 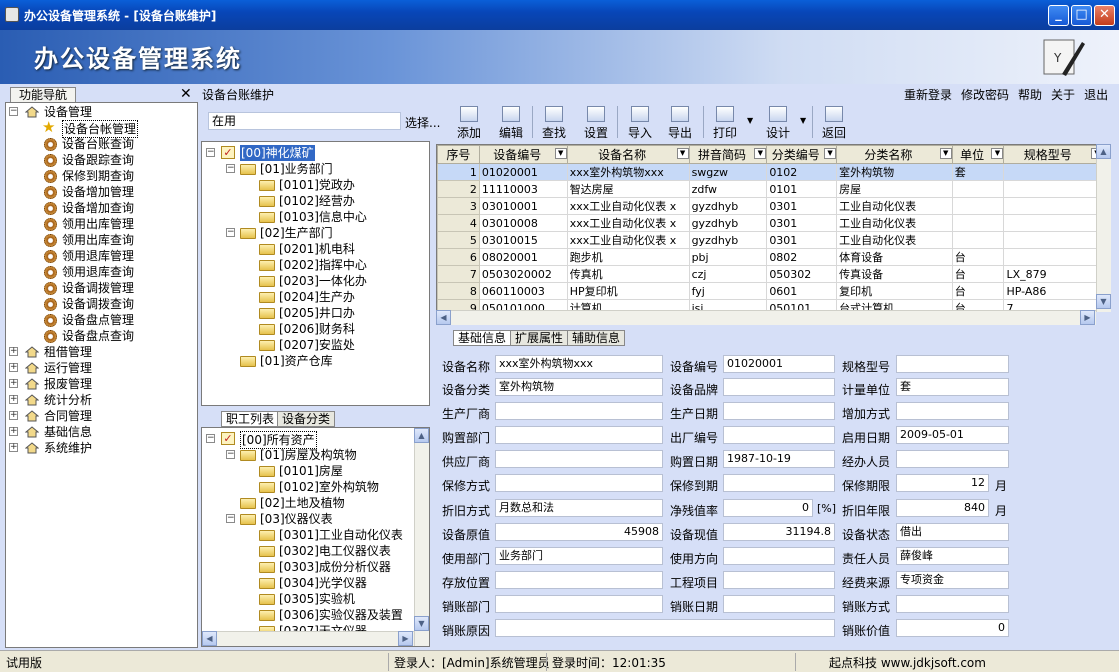 I want to click on table-cell: 050302, so click(x=802, y=274).